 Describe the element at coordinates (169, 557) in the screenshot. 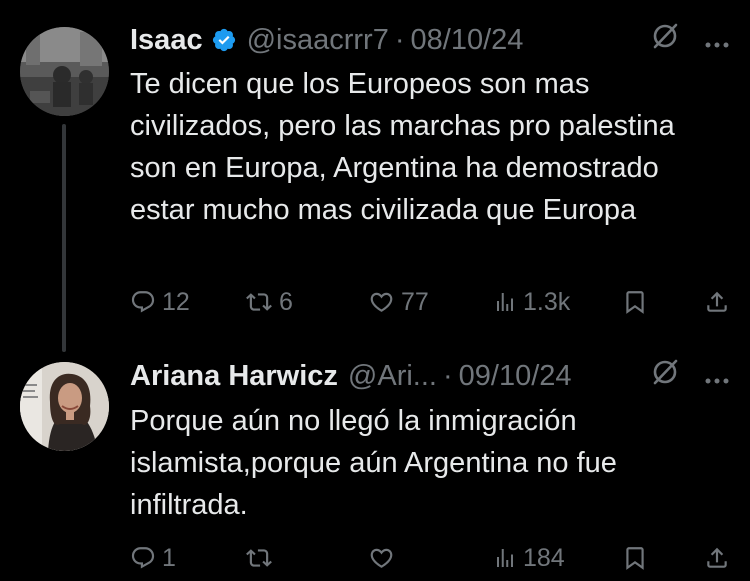

I see `reply-count: 1` at that location.